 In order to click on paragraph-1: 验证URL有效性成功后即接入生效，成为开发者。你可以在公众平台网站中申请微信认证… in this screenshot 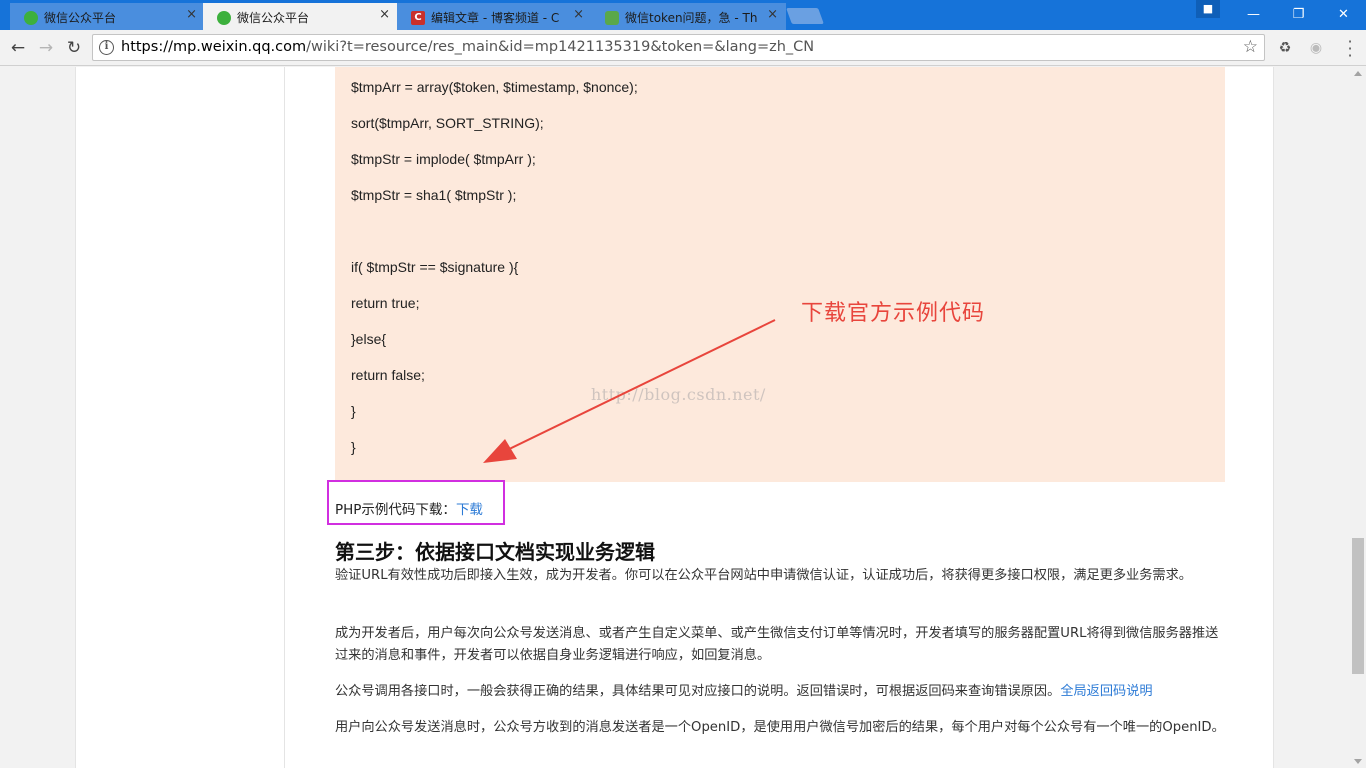, I will do `click(763, 575)`.